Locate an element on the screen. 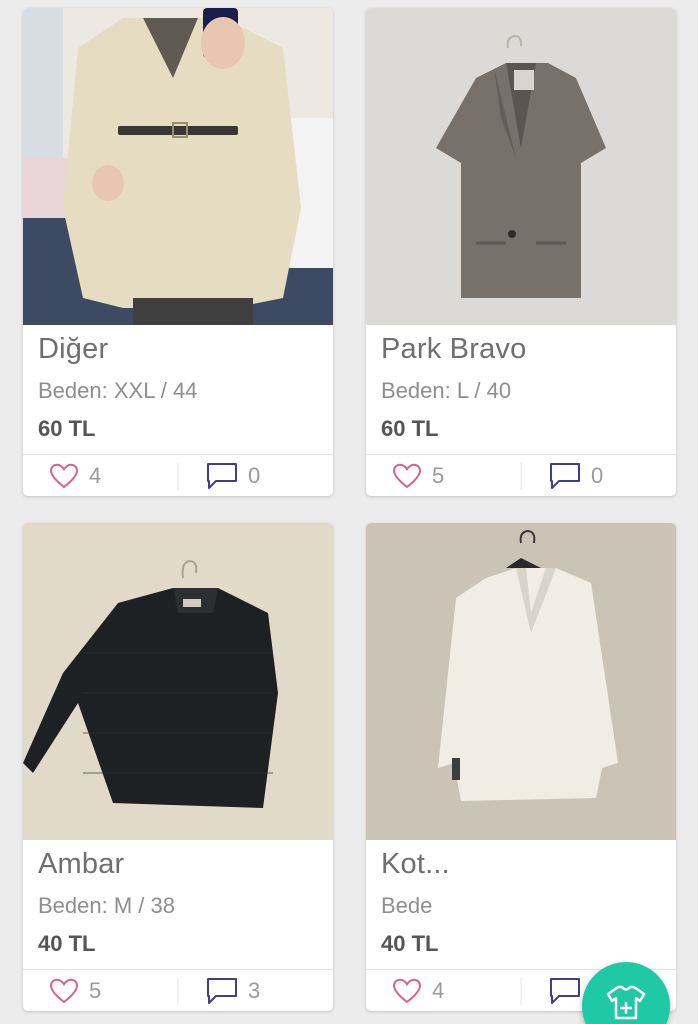 The image size is (698, 1024). add-clothing-icon is located at coordinates (626, 1002).